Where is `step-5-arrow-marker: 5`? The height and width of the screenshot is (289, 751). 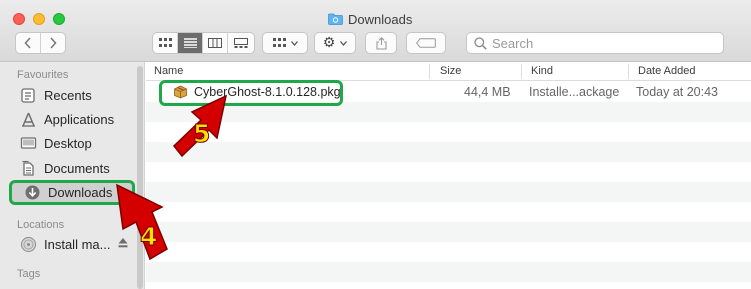
step-5-arrow-marker: 5 is located at coordinates (200, 126).